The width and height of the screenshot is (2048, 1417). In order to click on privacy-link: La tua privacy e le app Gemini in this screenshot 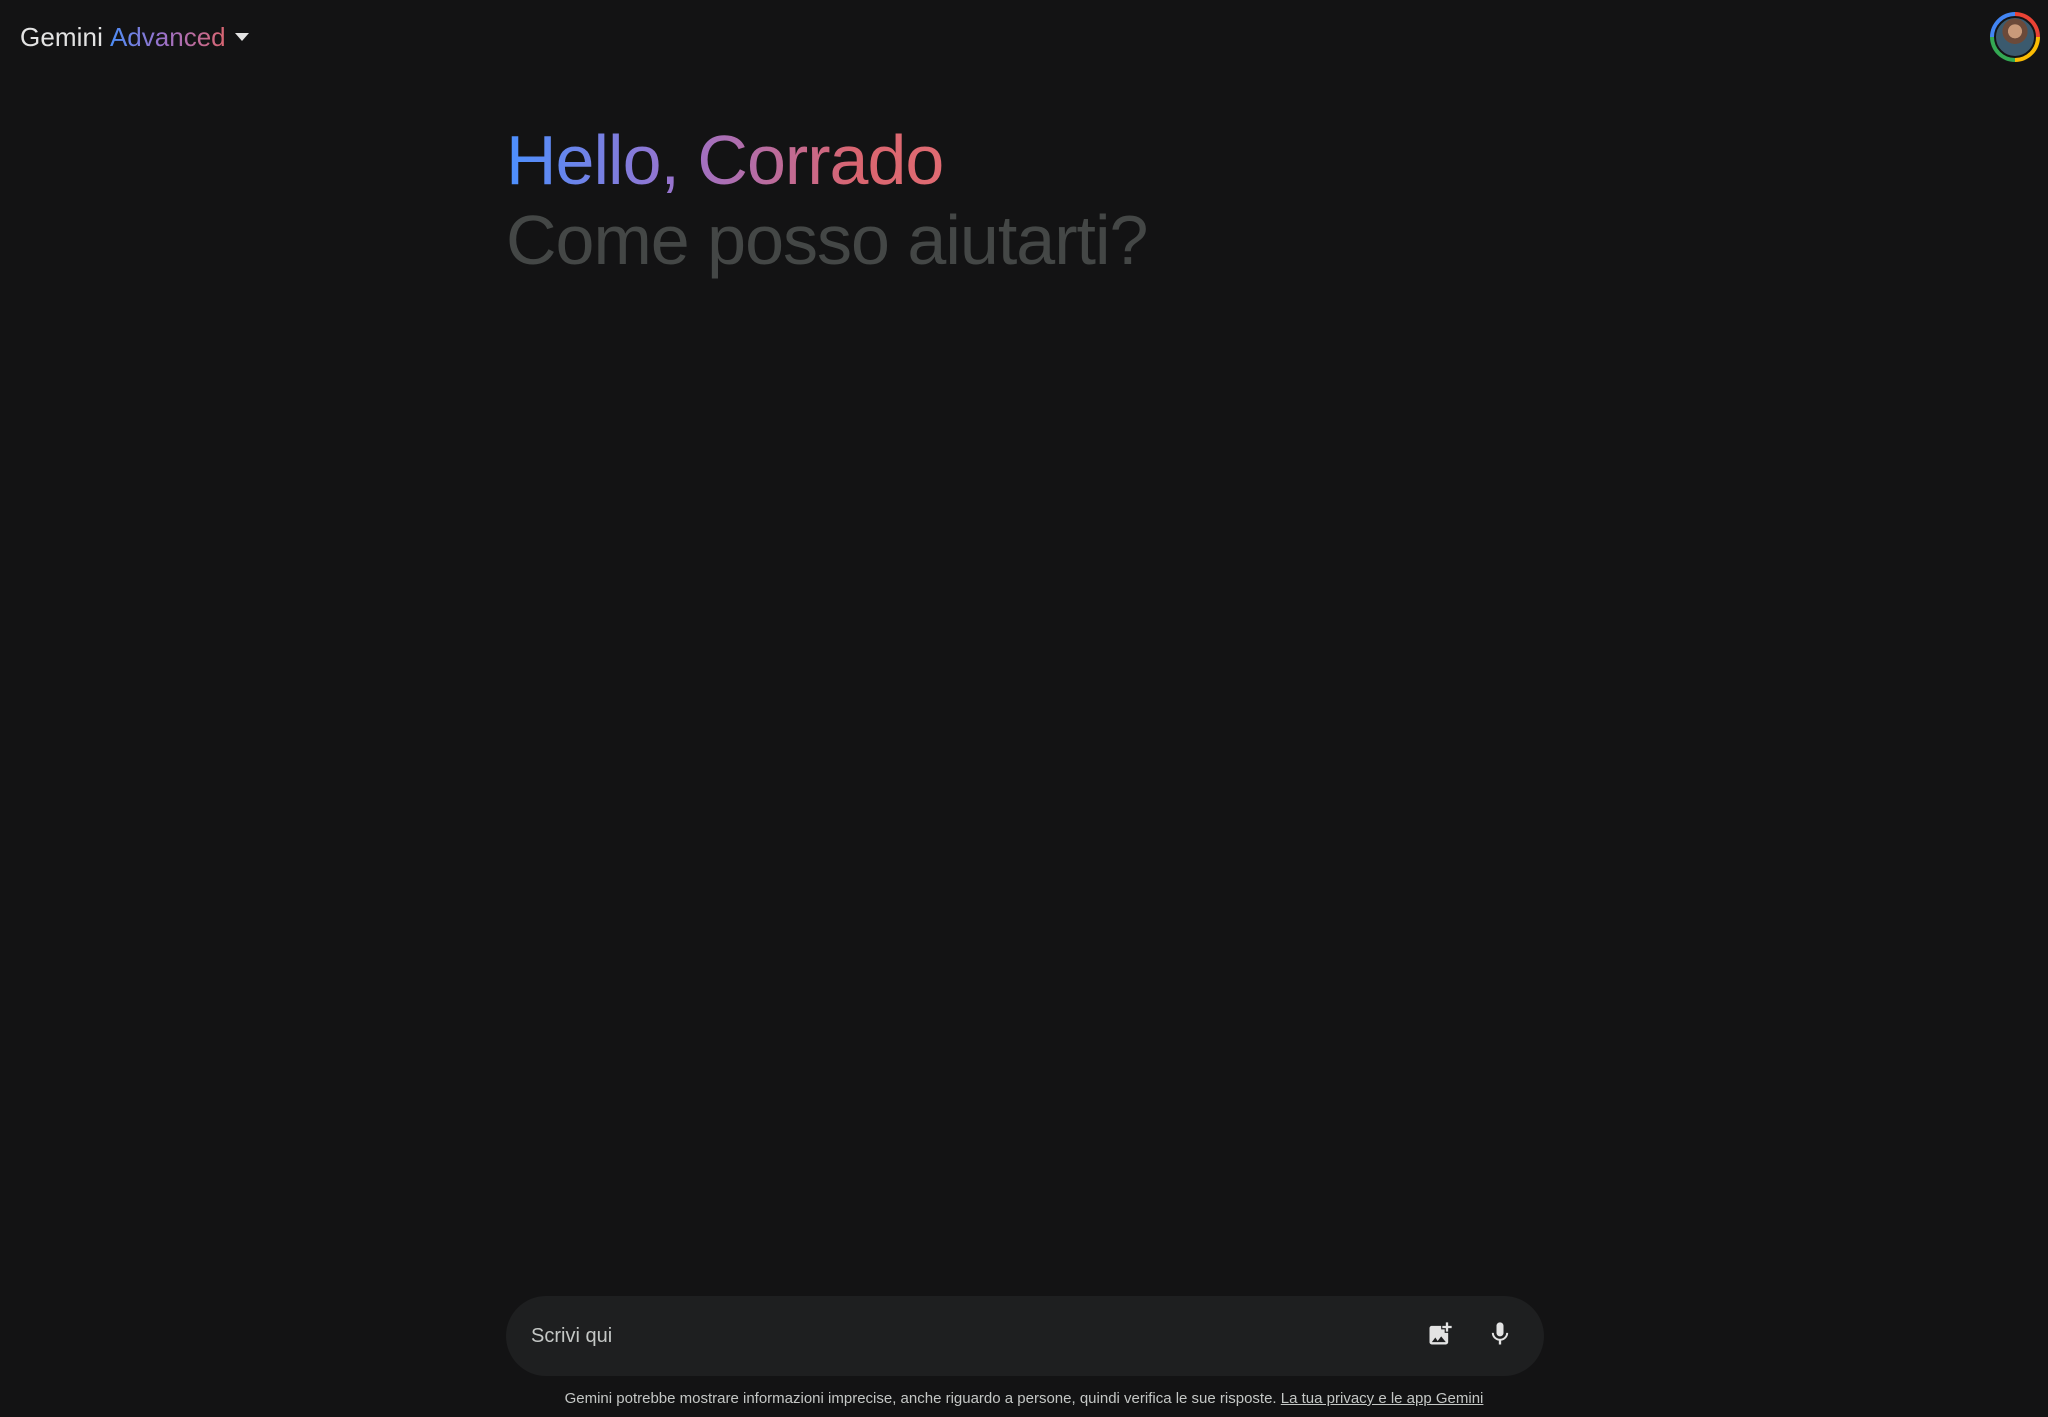, I will do `click(1382, 1398)`.